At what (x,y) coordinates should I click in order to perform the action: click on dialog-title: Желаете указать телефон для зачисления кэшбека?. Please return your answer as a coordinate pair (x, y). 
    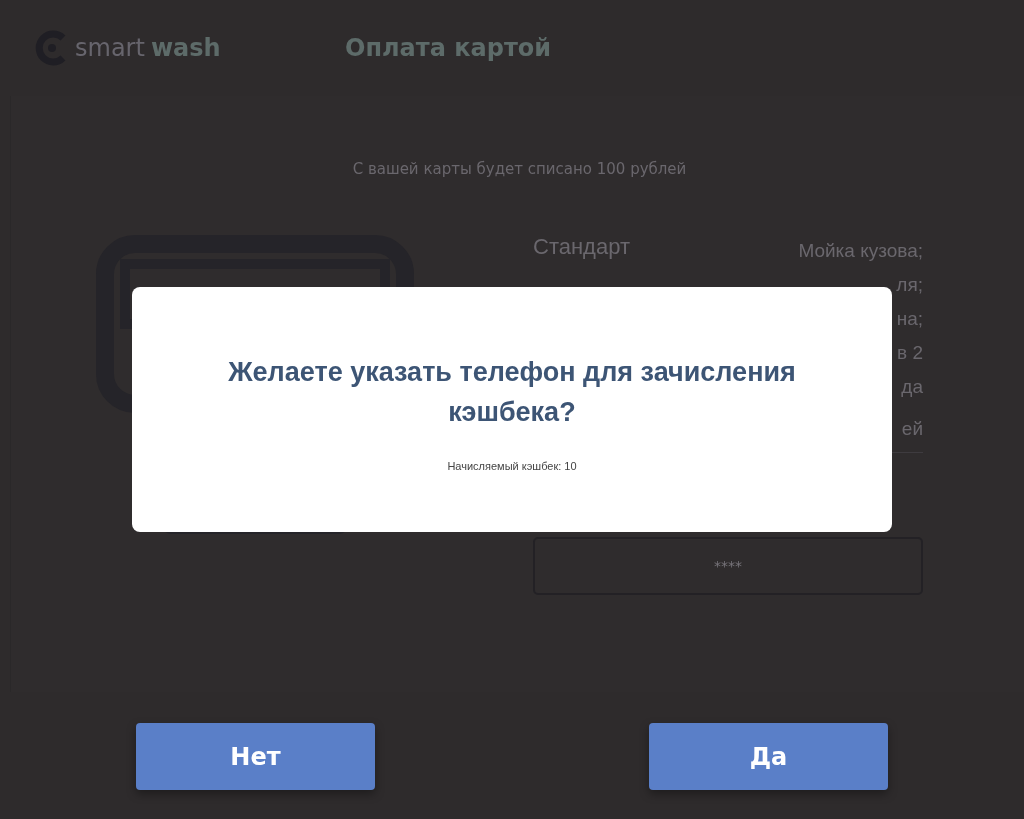
    Looking at the image, I should click on (512, 392).